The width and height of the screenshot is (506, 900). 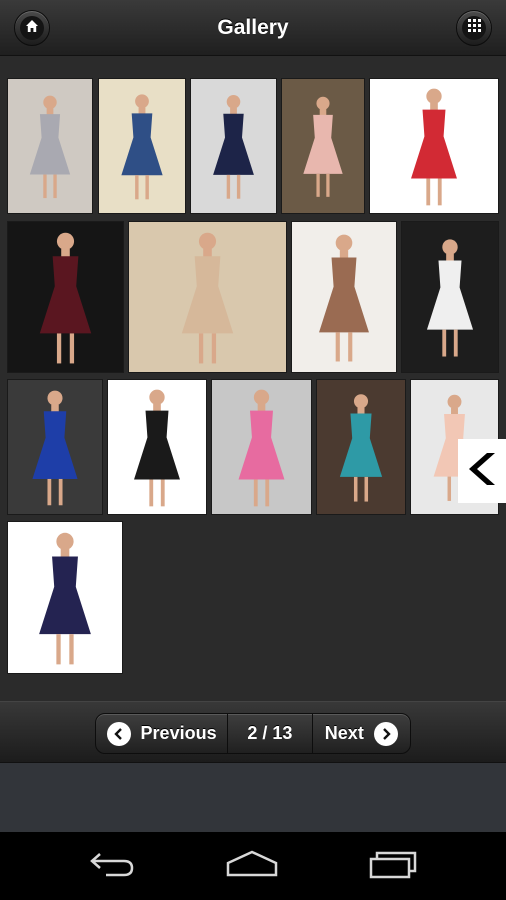 I want to click on thumb-bronze-satin-dress, so click(x=344, y=297).